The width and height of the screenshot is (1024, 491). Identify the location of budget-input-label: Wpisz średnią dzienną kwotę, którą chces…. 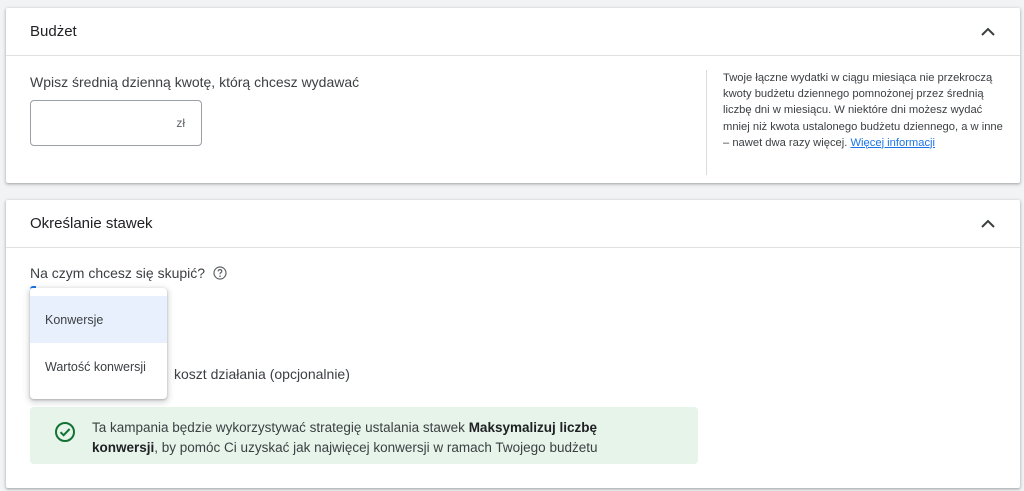
(195, 82).